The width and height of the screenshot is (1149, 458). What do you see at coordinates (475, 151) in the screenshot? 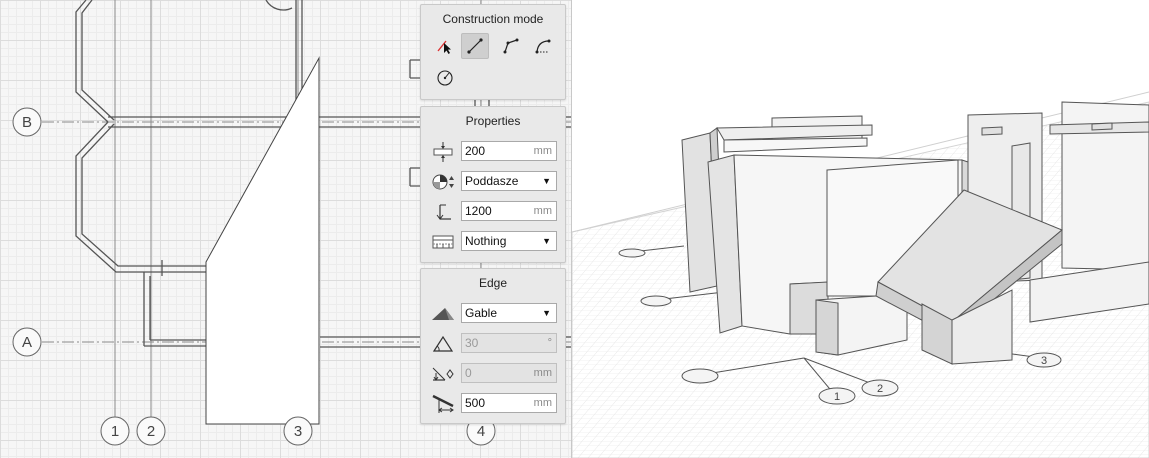
I see `thickness-value: 200` at bounding box center [475, 151].